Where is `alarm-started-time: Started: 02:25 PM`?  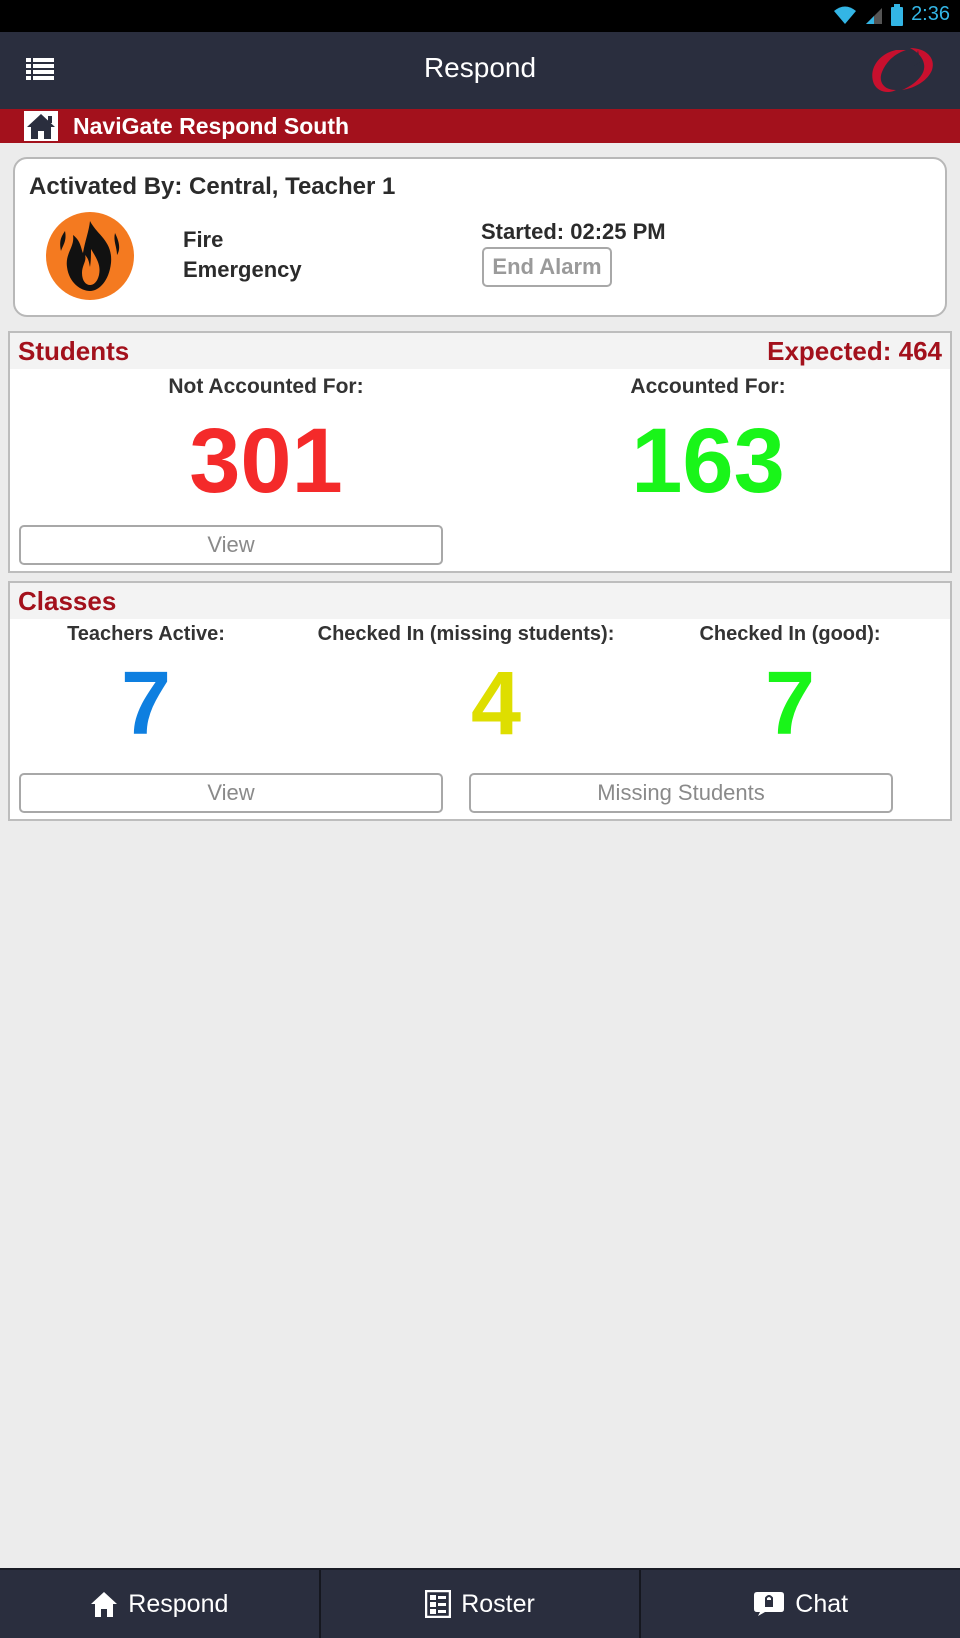 alarm-started-time: Started: 02:25 PM is located at coordinates (573, 231).